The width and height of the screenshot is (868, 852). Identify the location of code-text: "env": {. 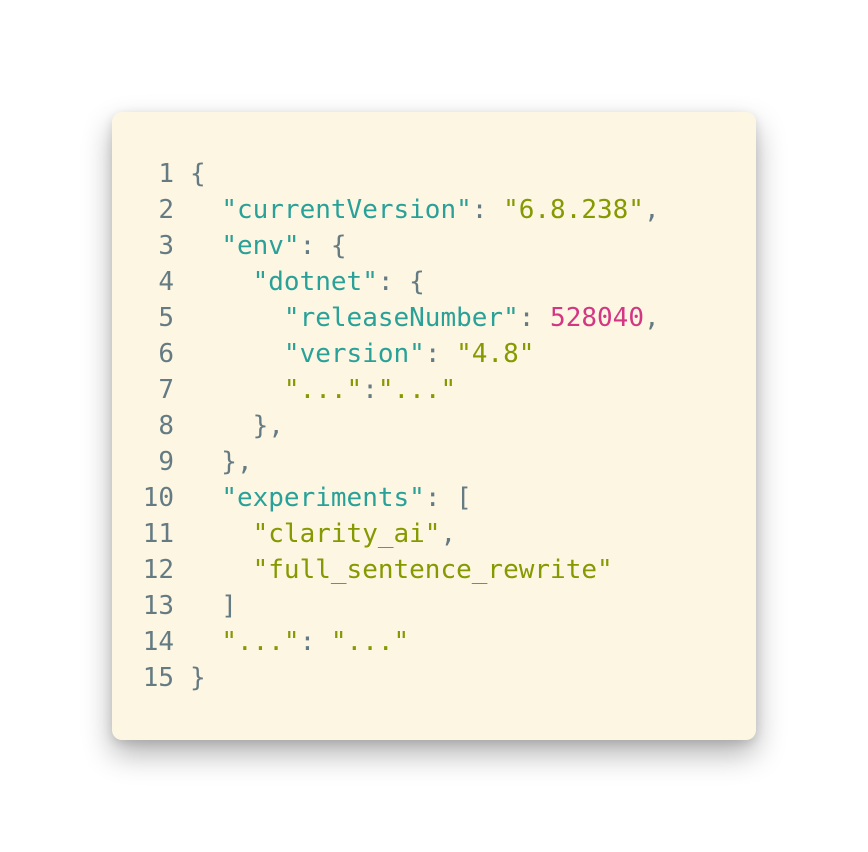
(268, 246).